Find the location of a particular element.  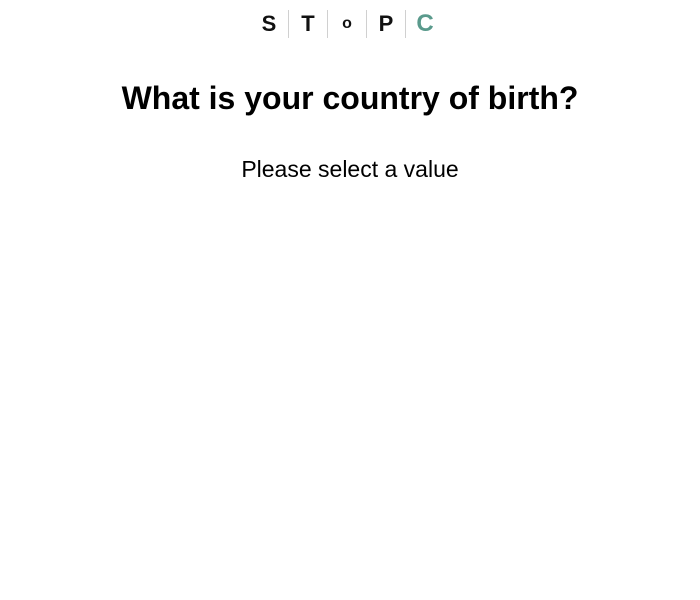

logo-letter-s: S is located at coordinates (269, 23).